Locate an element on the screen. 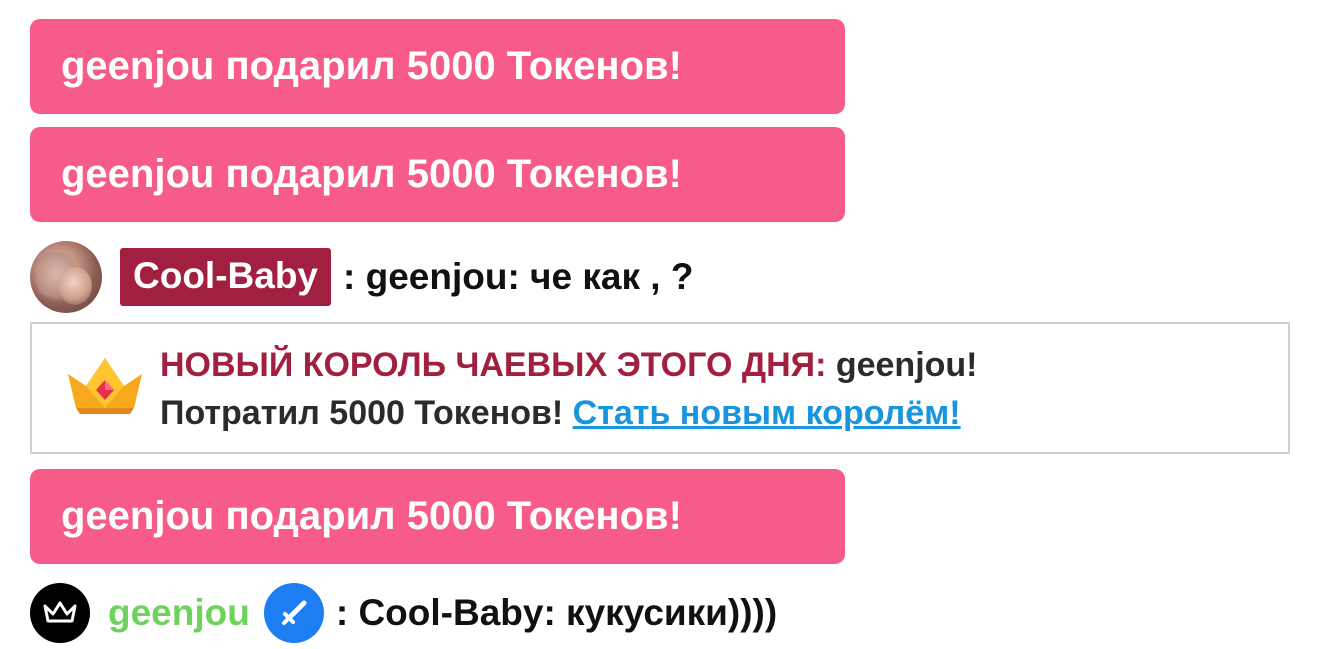  king-spent: Потратил 5000 Токенов! is located at coordinates (362, 413).